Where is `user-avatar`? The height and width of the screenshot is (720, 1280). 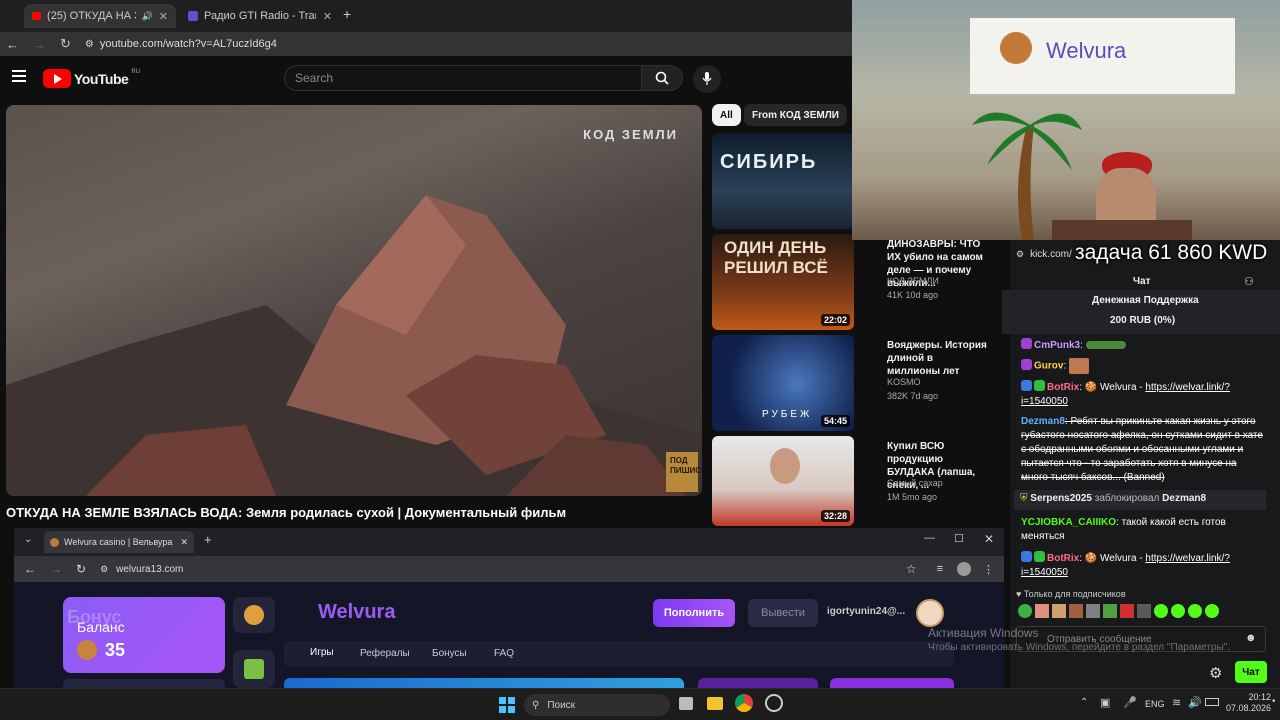
user-avatar is located at coordinates (930, 613).